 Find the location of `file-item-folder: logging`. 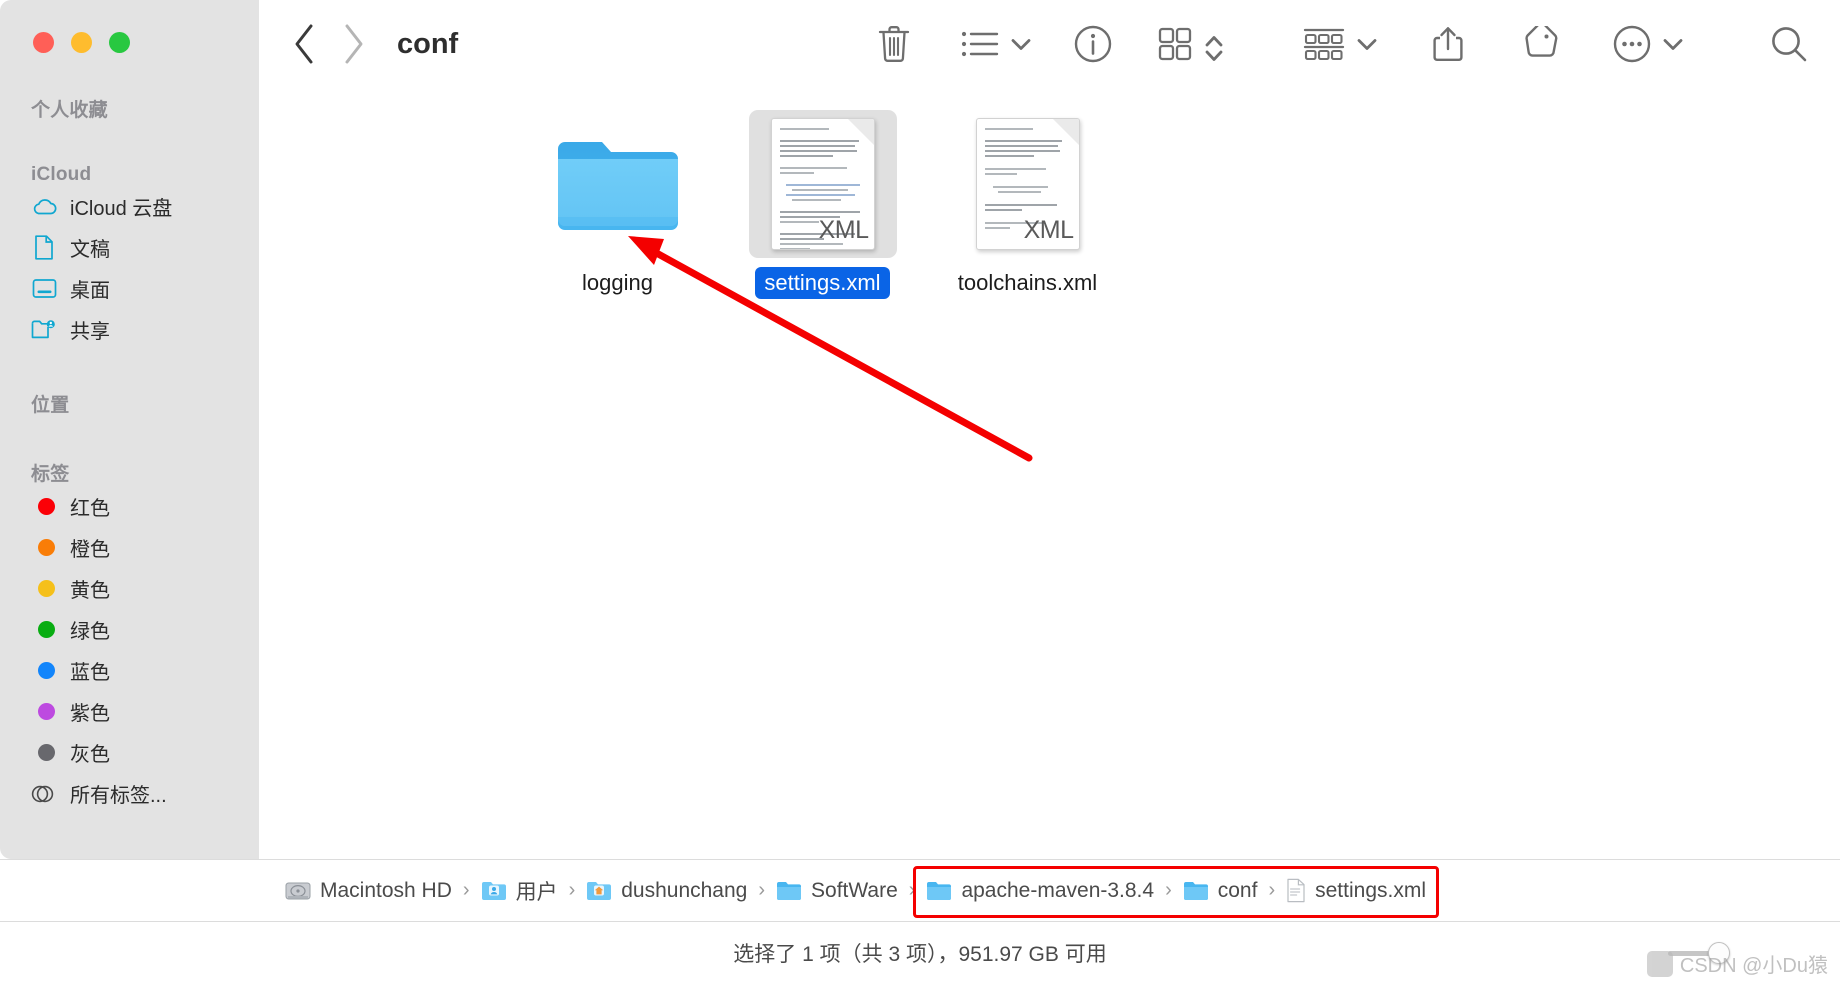

file-item-folder: logging is located at coordinates (617, 204).